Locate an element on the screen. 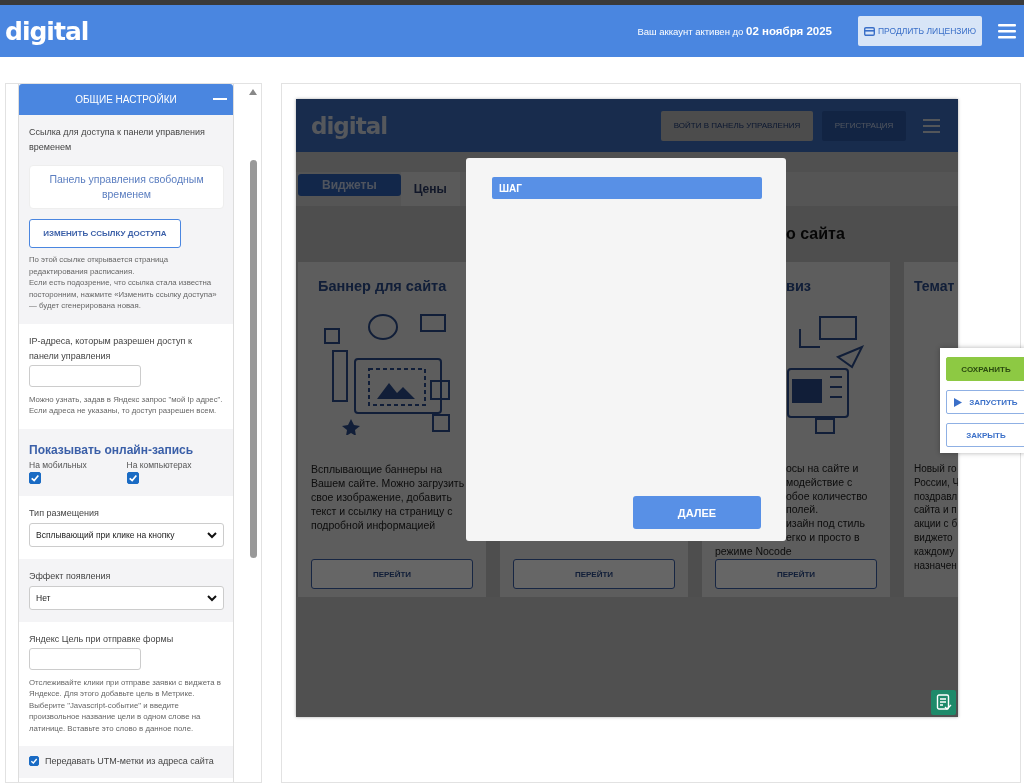 Image resolution: width=1024 pixels, height=783 pixels. select-field: Нет is located at coordinates (126, 597).